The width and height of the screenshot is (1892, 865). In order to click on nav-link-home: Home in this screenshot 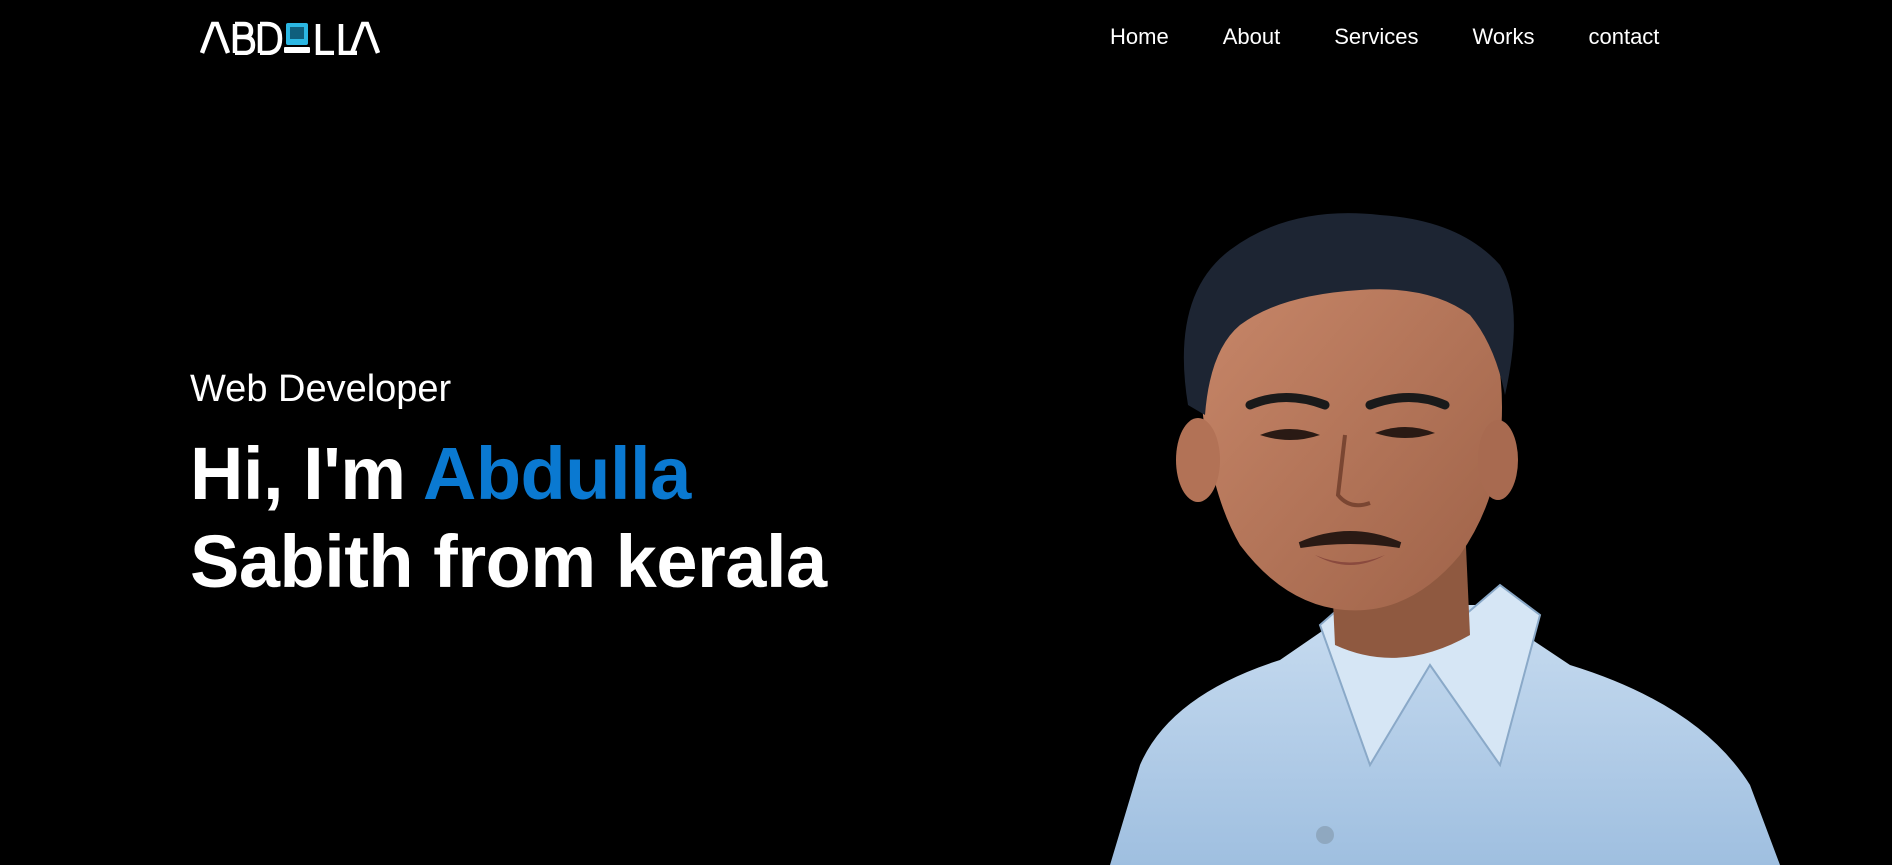, I will do `click(1139, 37)`.